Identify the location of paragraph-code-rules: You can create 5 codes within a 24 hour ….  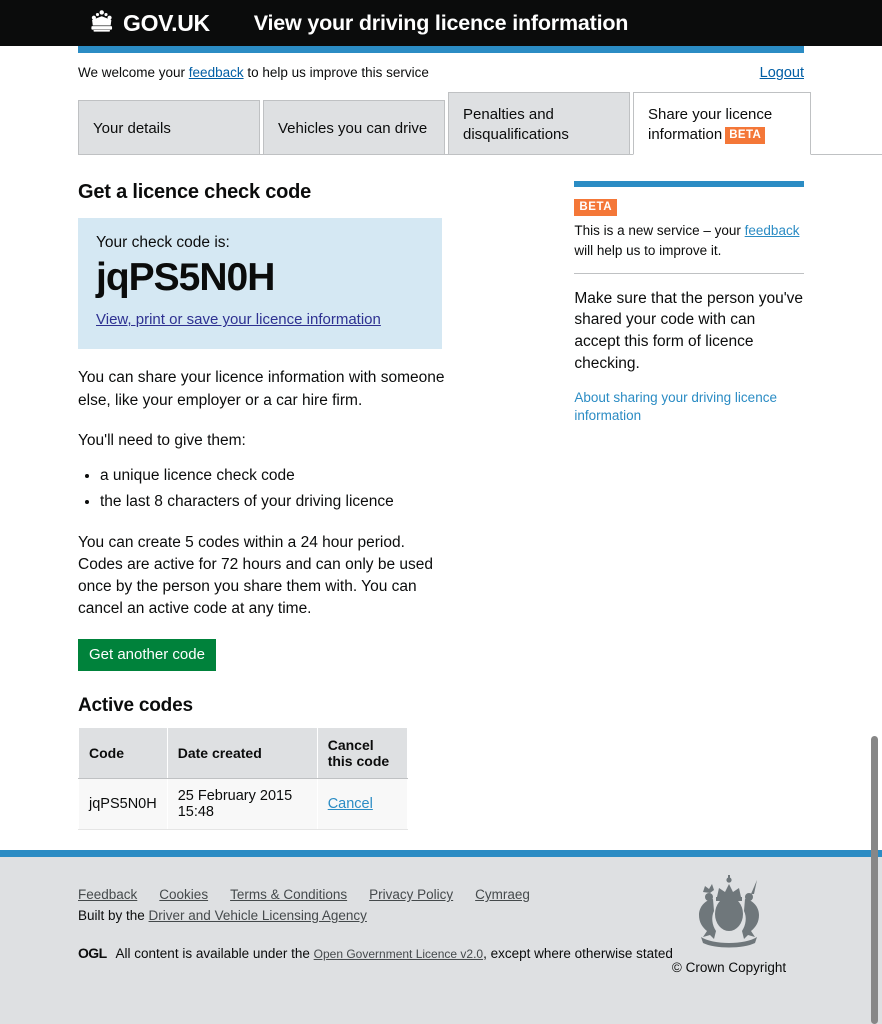
(256, 575).